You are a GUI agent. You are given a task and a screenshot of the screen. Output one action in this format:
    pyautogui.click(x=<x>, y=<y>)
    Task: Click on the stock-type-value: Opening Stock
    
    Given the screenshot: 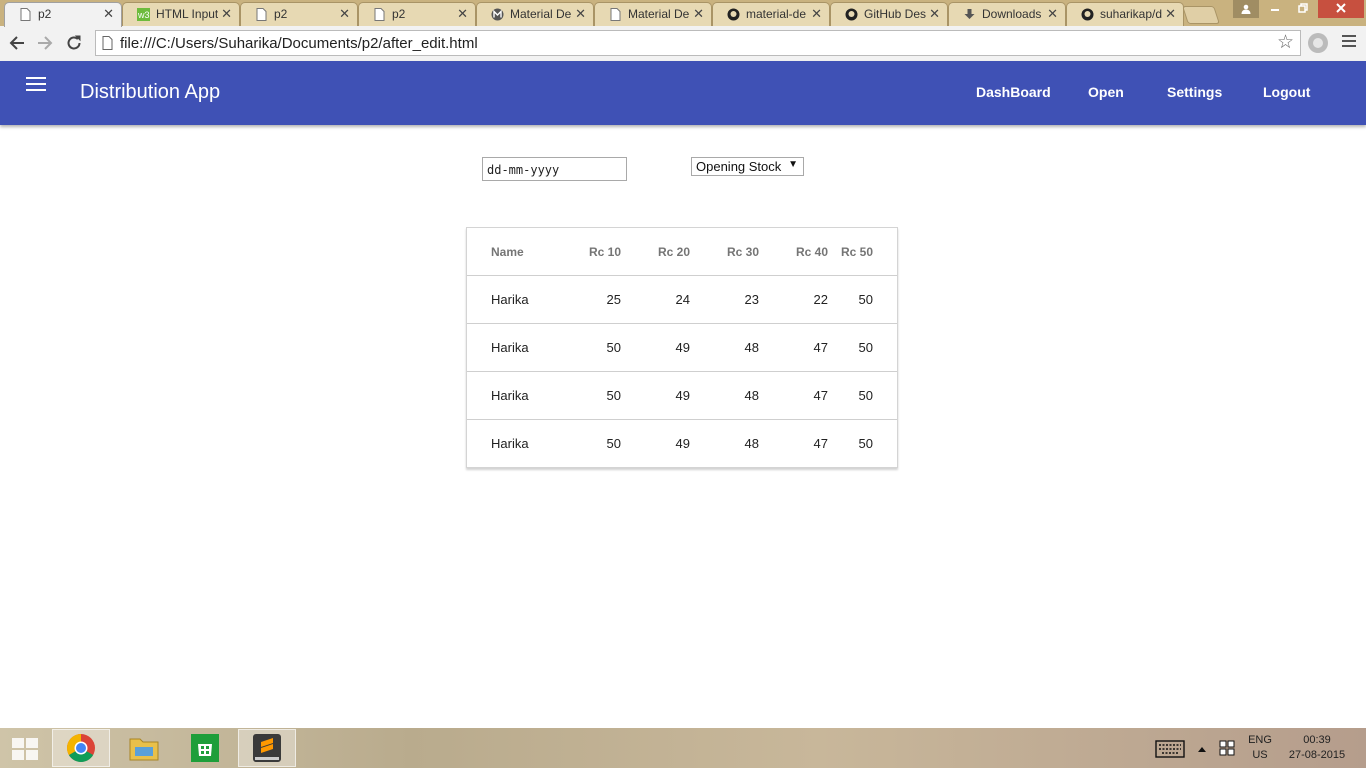 What is the action you would take?
    pyautogui.click(x=739, y=166)
    